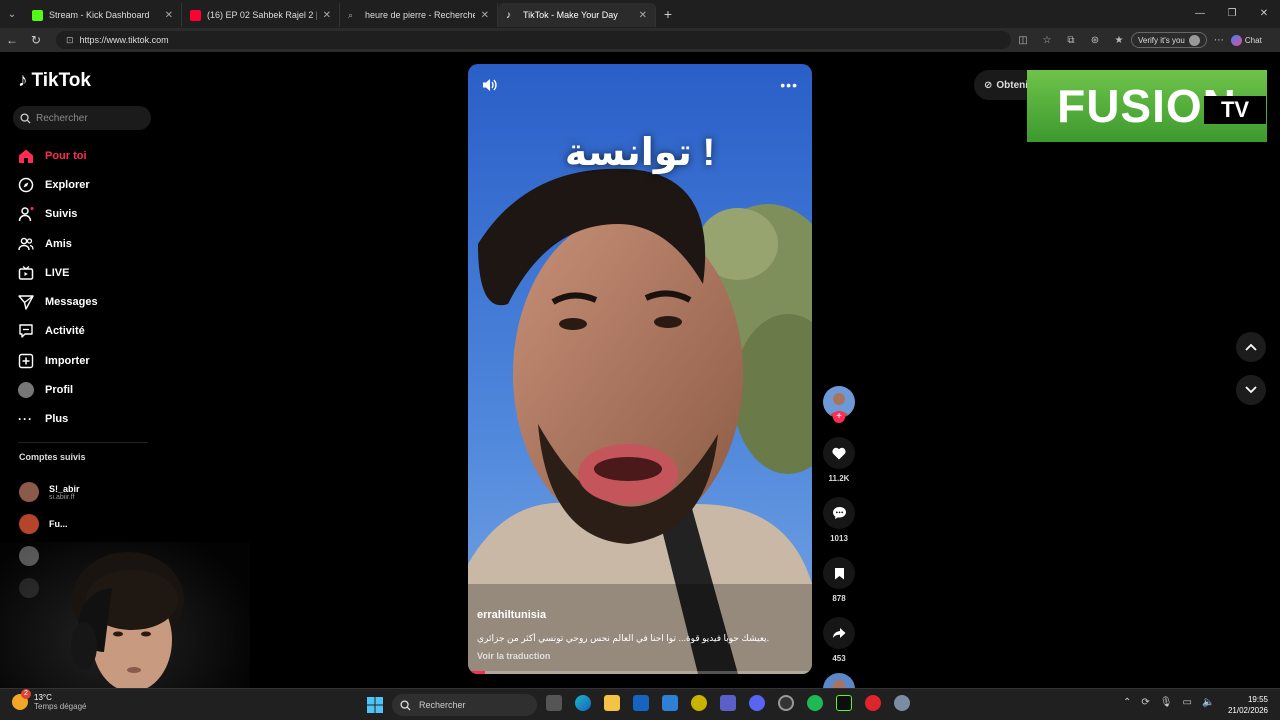 The height and width of the screenshot is (720, 1280). What do you see at coordinates (87, 389) in the screenshot?
I see `sidebar-item-profil: Profil` at bounding box center [87, 389].